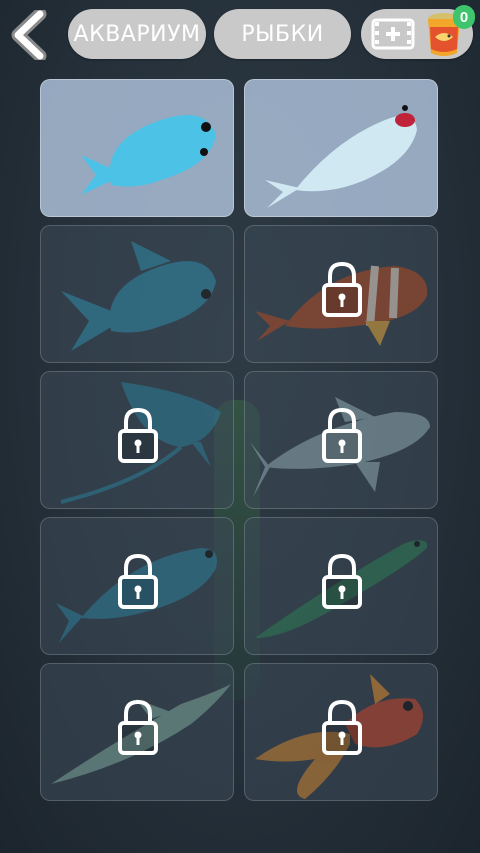  I want to click on tab-aquarium: АКВАРИУМ, so click(137, 34).